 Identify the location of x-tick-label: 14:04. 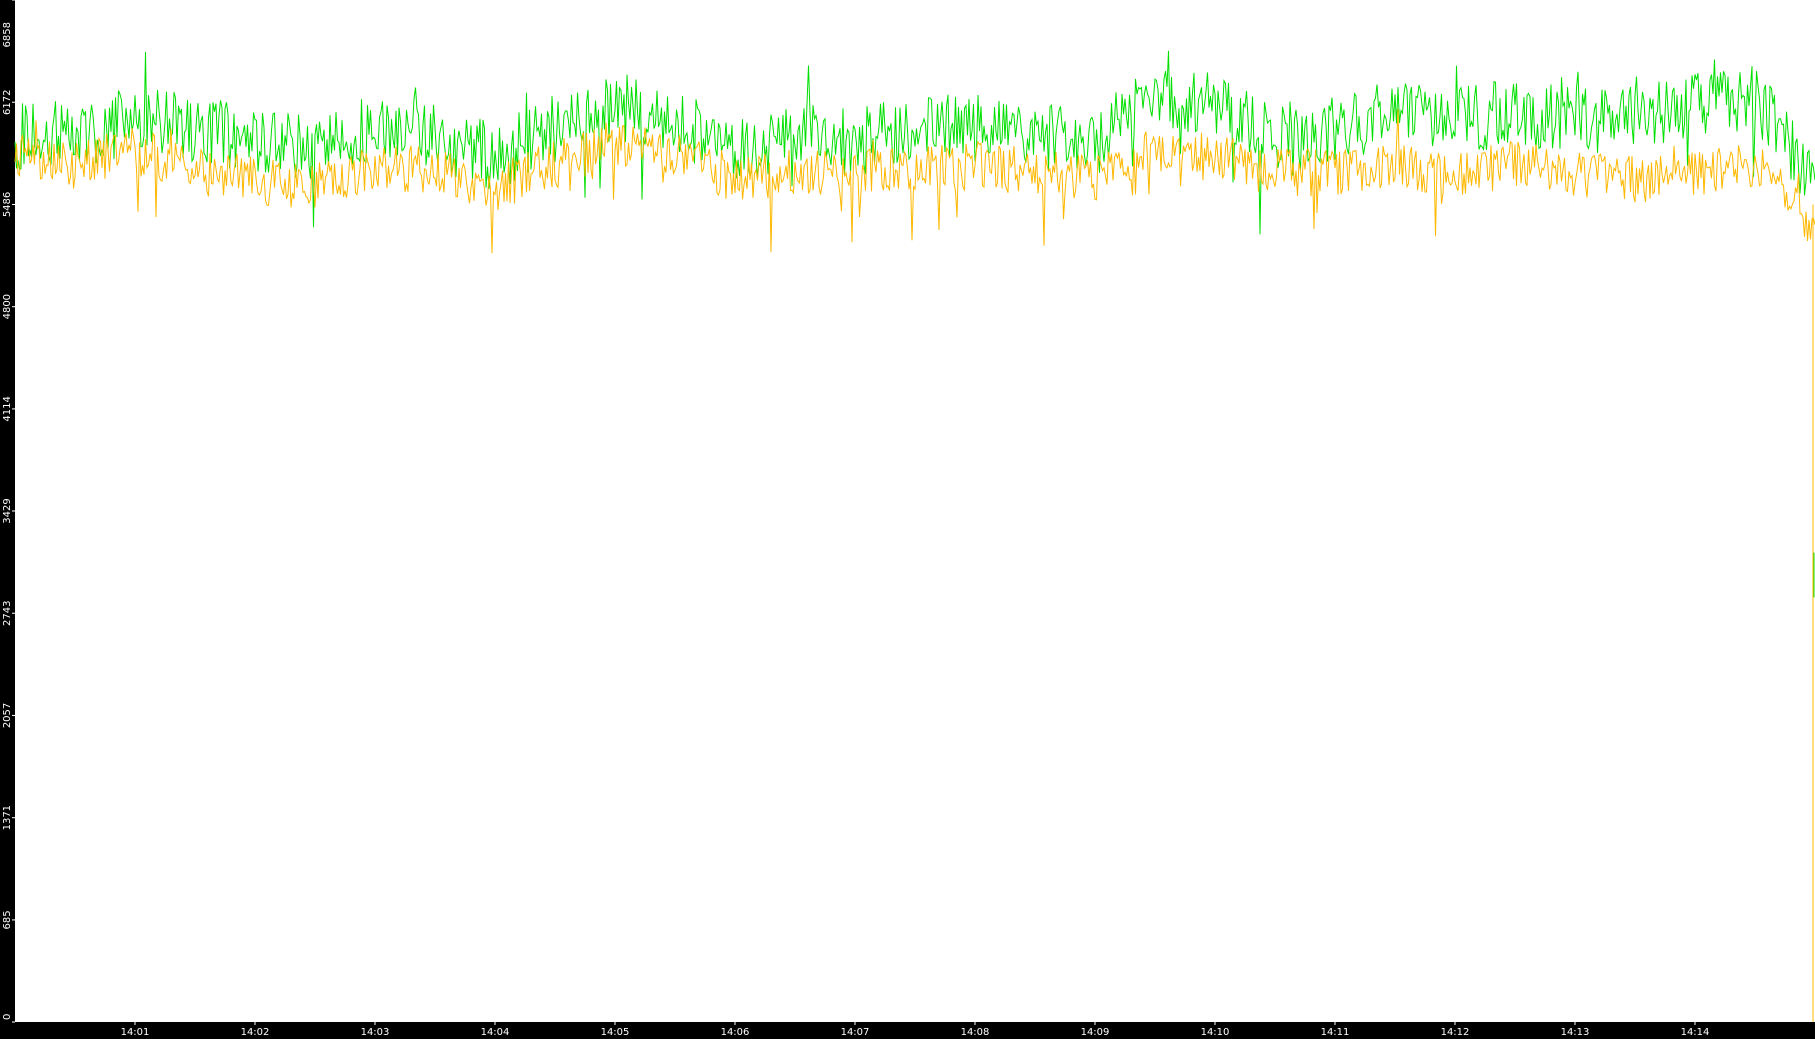
(495, 1032).